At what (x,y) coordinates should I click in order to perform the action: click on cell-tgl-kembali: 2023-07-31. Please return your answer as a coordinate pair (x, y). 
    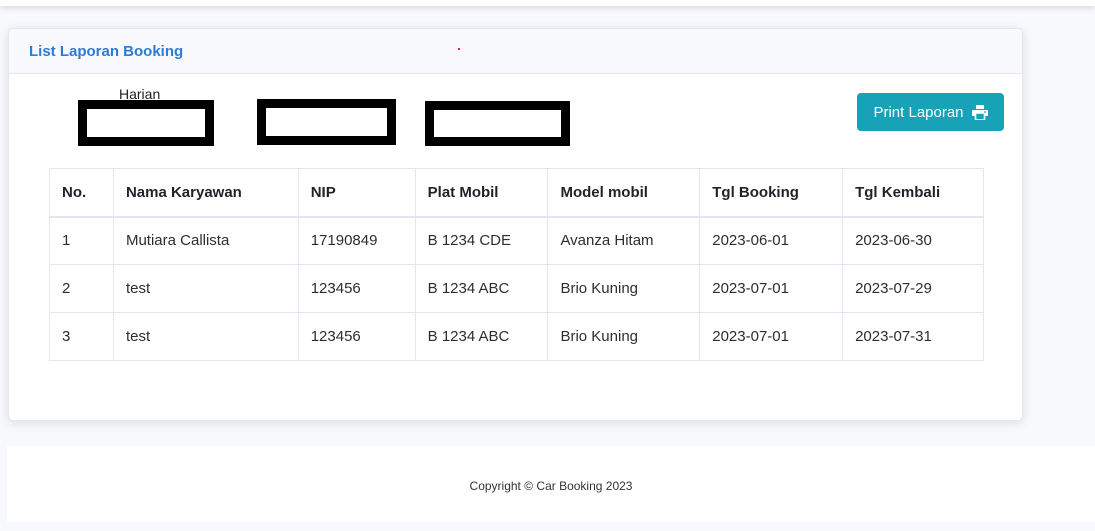
    Looking at the image, I should click on (913, 336).